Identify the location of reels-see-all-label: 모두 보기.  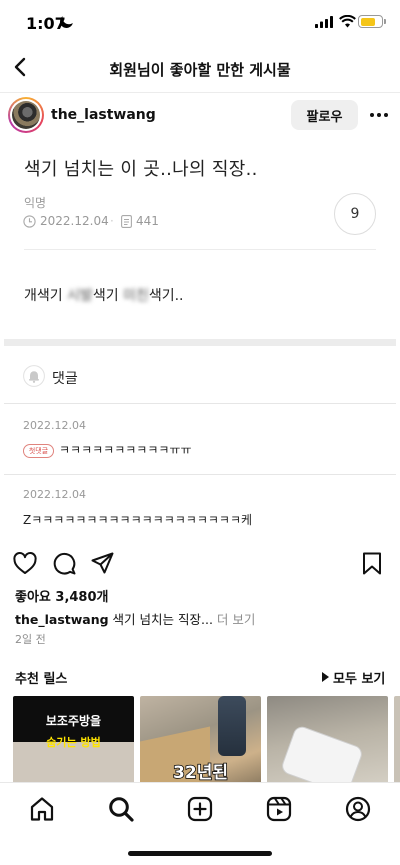
(359, 679).